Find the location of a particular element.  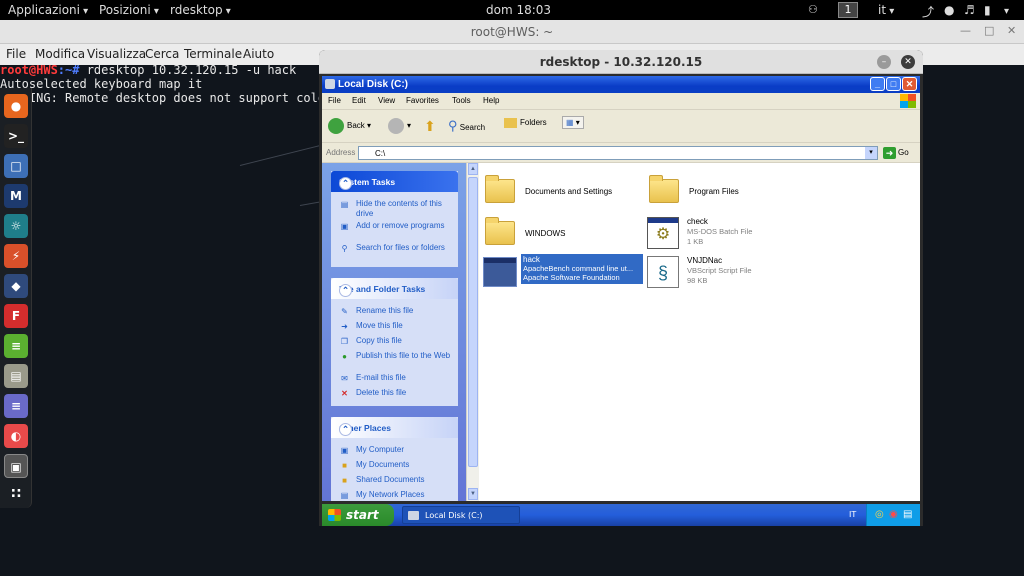

settings-icon: ▤ is located at coordinates (16, 376).